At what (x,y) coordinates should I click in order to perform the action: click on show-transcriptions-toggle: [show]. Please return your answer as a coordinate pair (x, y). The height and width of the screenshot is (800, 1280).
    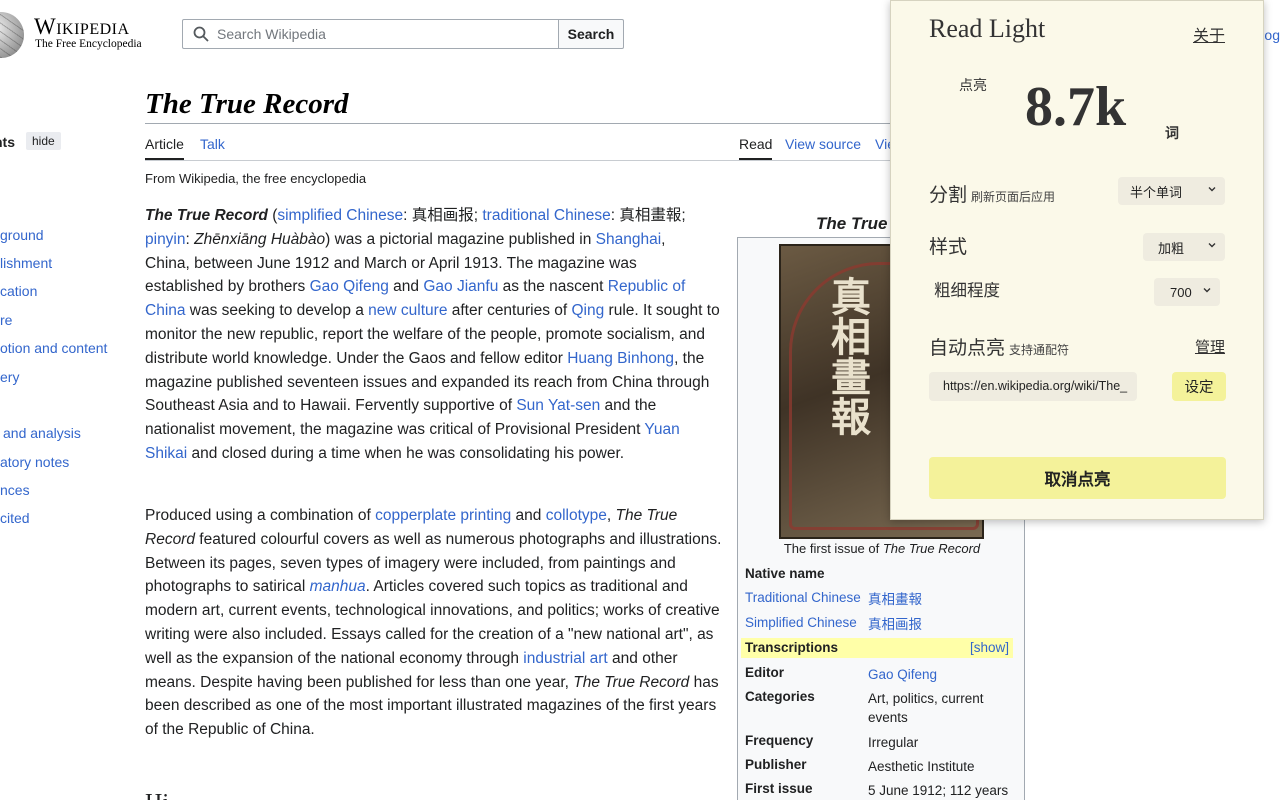
    Looking at the image, I should click on (989, 647).